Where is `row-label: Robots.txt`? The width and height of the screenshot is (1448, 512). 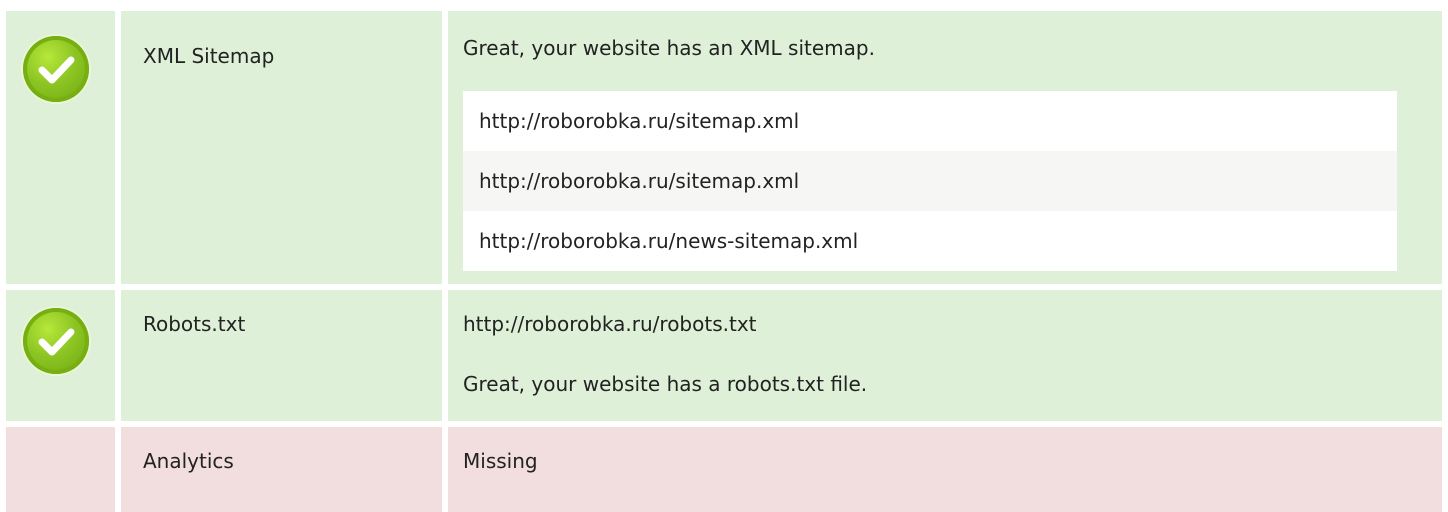
row-label: Robots.txt is located at coordinates (194, 324).